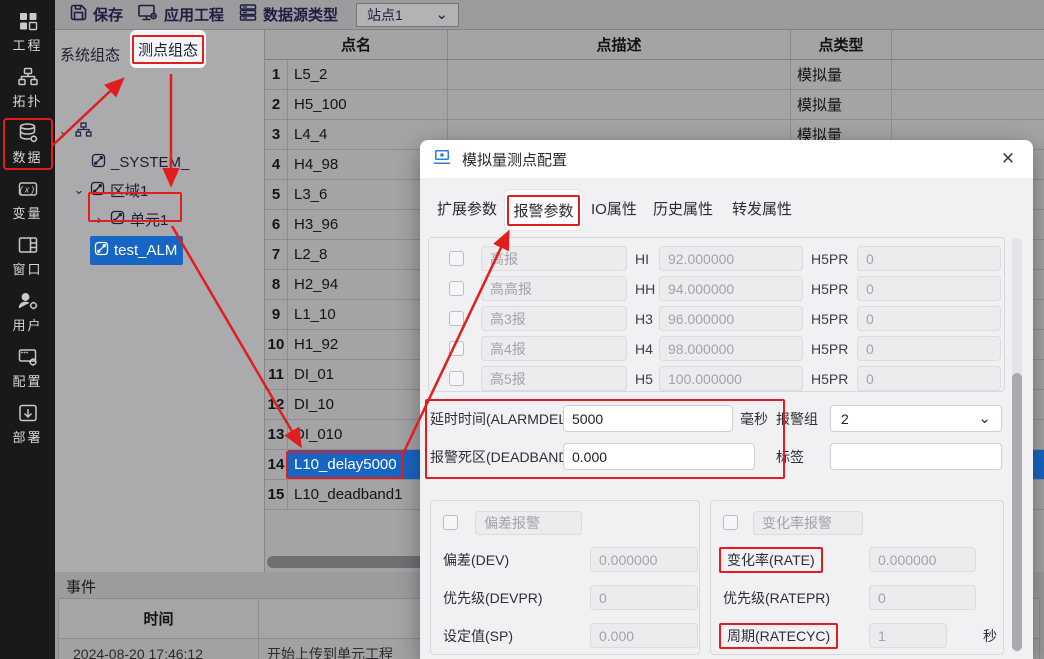 The width and height of the screenshot is (1044, 659). What do you see at coordinates (28, 133) in the screenshot?
I see `database-icon` at bounding box center [28, 133].